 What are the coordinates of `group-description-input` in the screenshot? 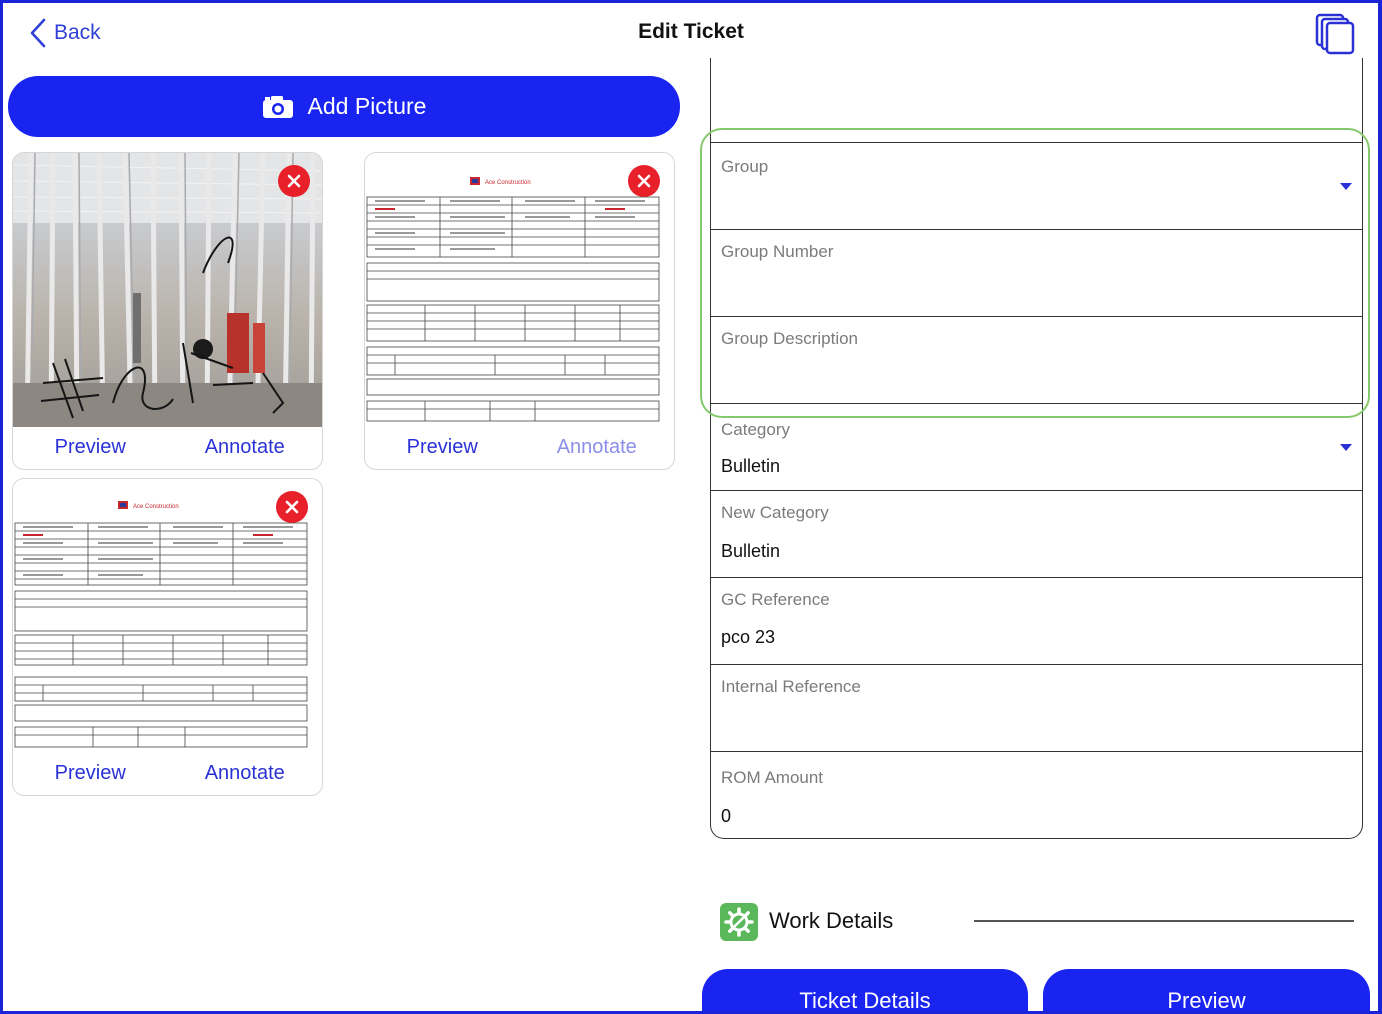 It's located at (1036, 360).